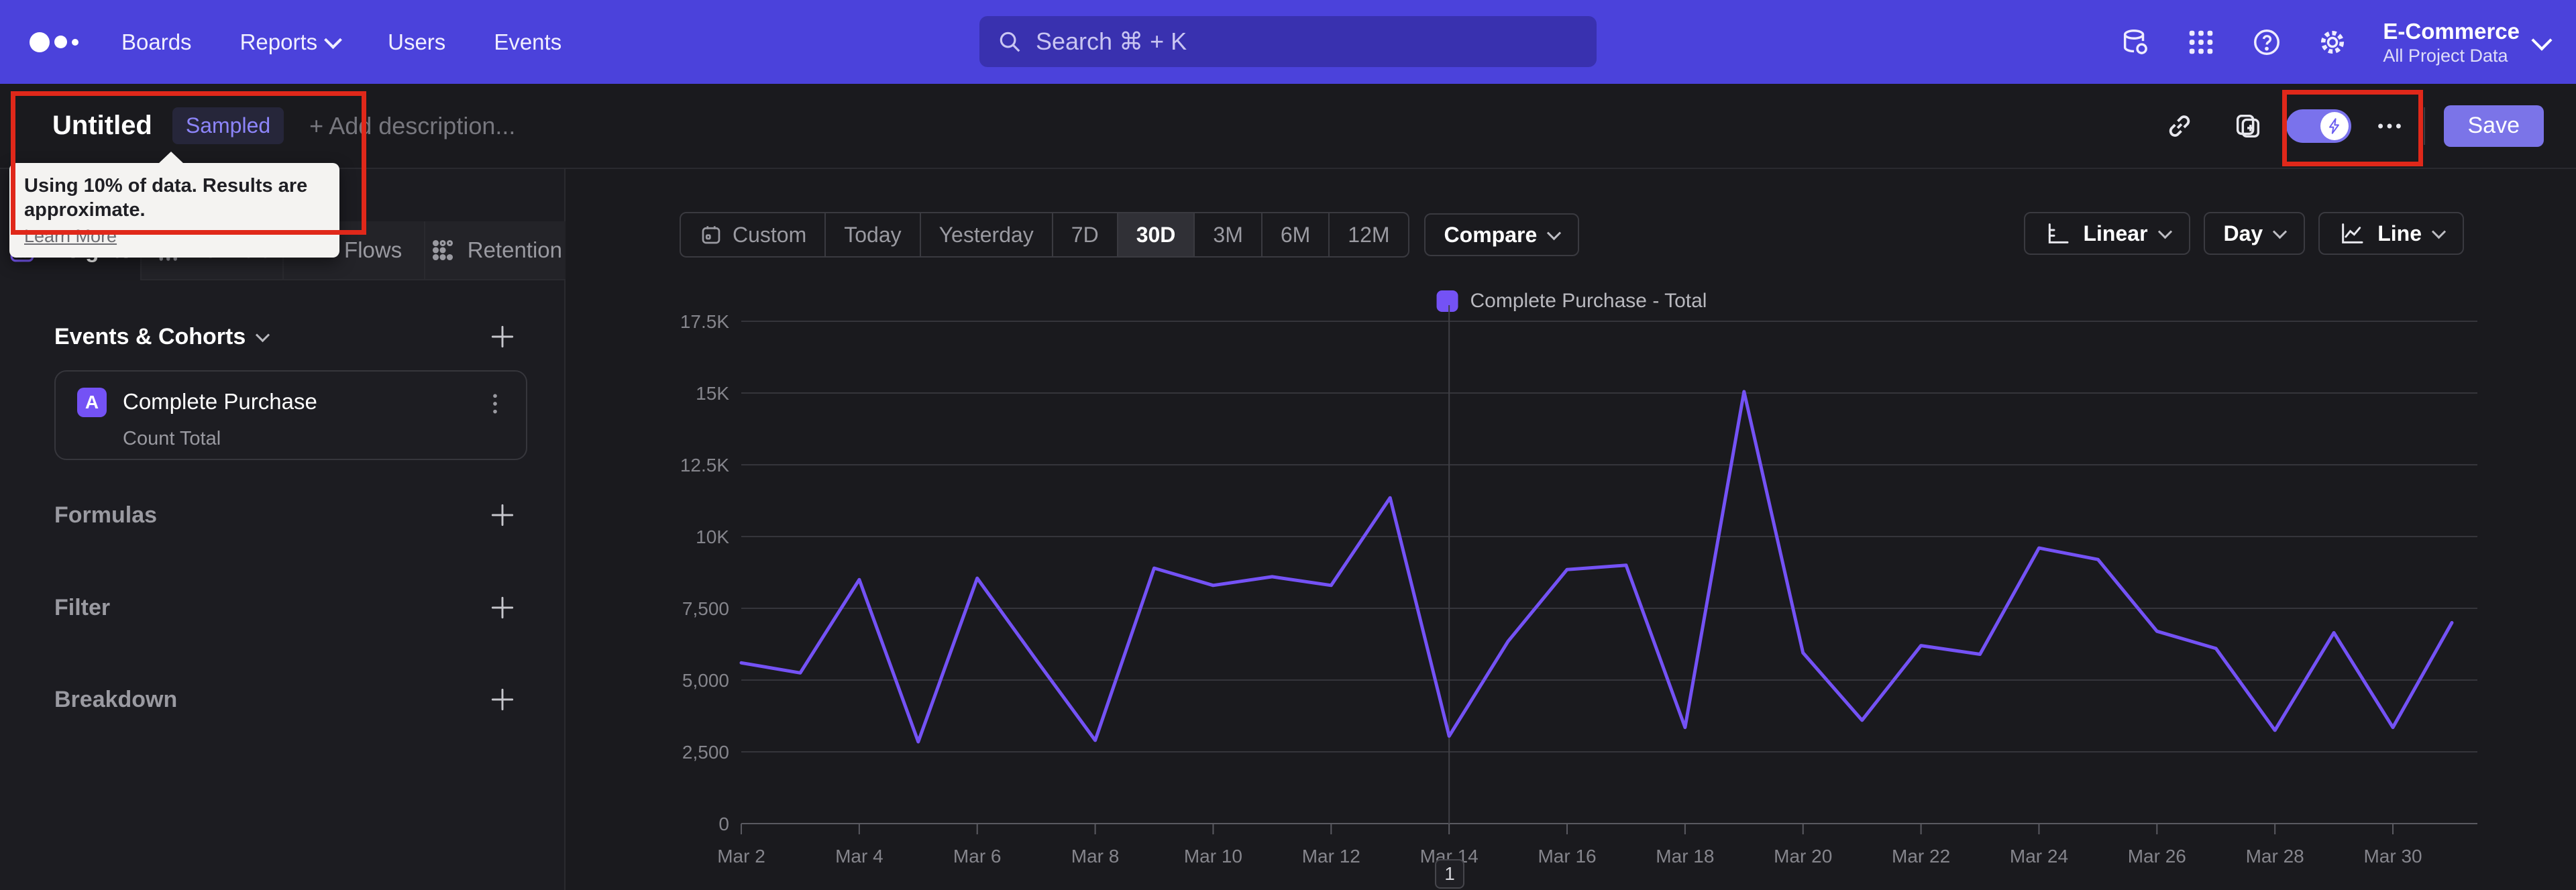 Image resolution: width=2576 pixels, height=890 pixels. I want to click on x-axis-label: Mar 20, so click(1803, 856).